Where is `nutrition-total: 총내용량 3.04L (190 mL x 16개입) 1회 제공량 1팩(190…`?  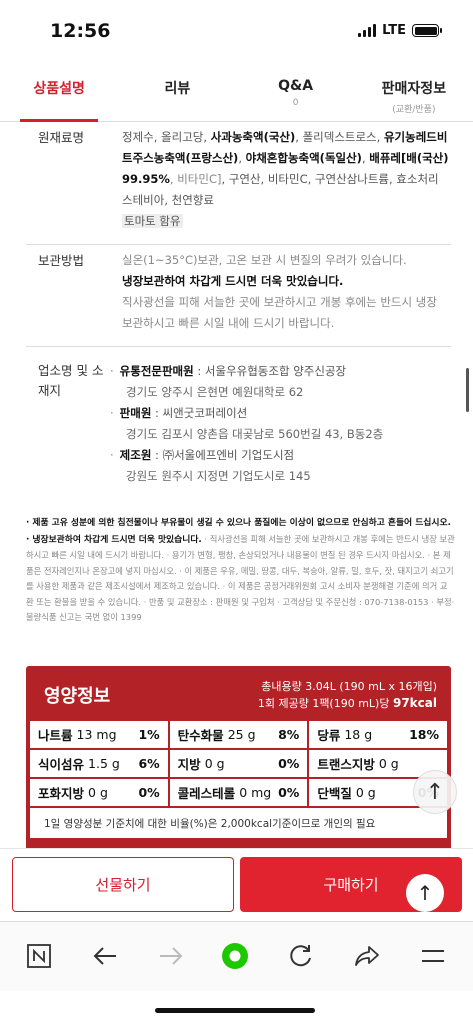
nutrition-total: 총내용량 3.04L (190 mL x 16개입) 1회 제공량 1팩(190… is located at coordinates (347, 695).